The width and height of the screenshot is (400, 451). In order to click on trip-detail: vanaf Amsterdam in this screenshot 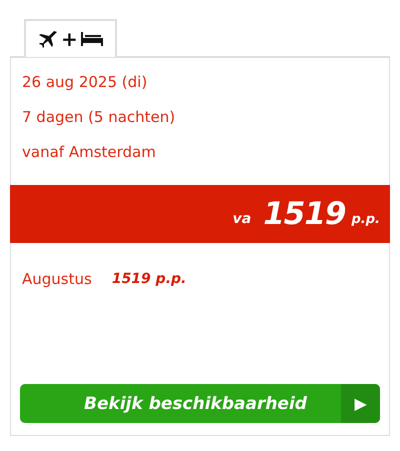, I will do `click(89, 152)`.